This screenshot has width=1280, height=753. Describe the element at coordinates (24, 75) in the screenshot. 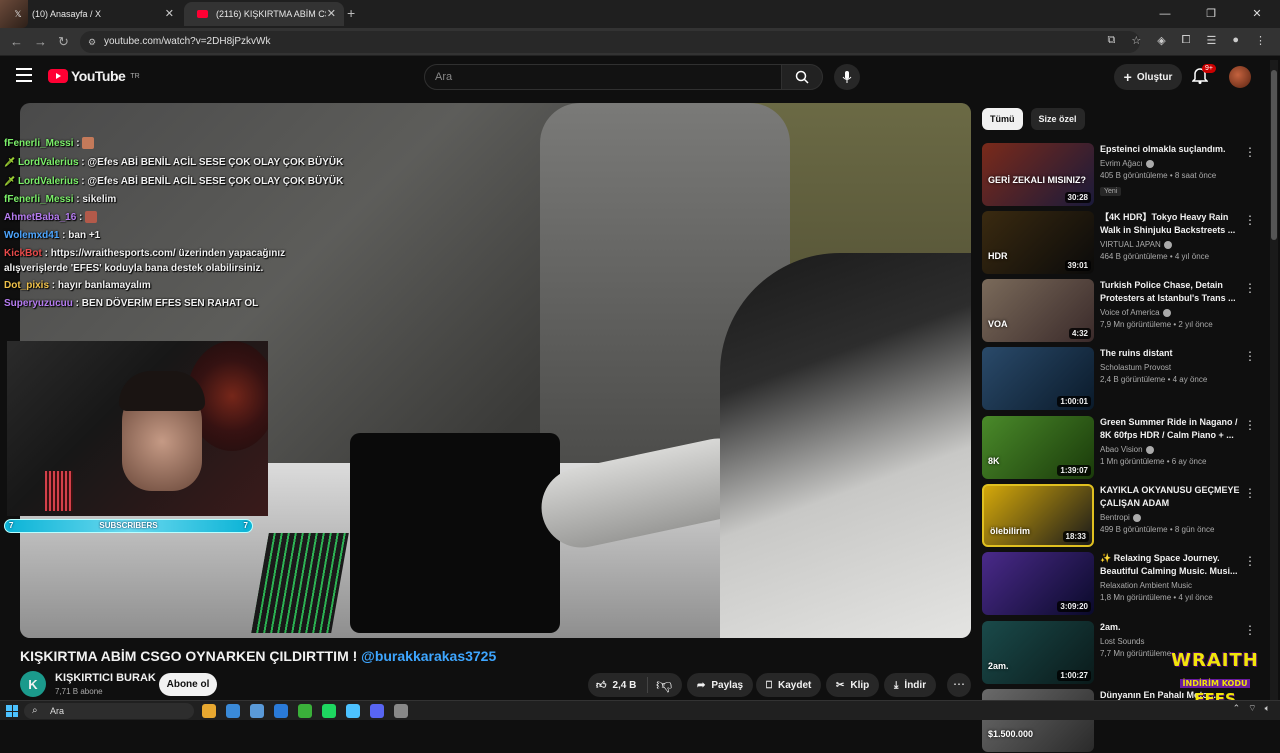

I see `hamburger-menu-icon` at that location.